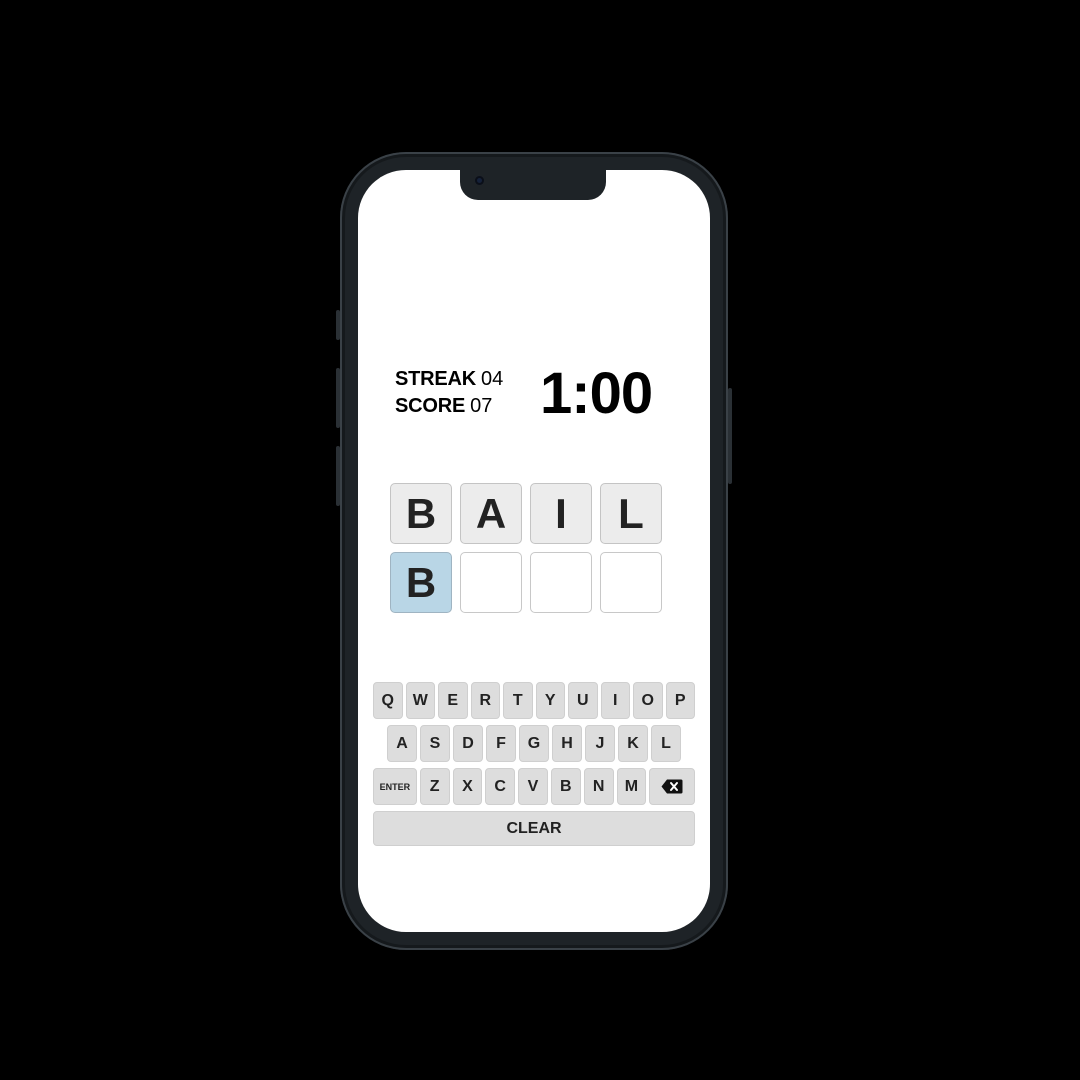  Describe the element at coordinates (615, 700) in the screenshot. I see `key-i: I` at that location.